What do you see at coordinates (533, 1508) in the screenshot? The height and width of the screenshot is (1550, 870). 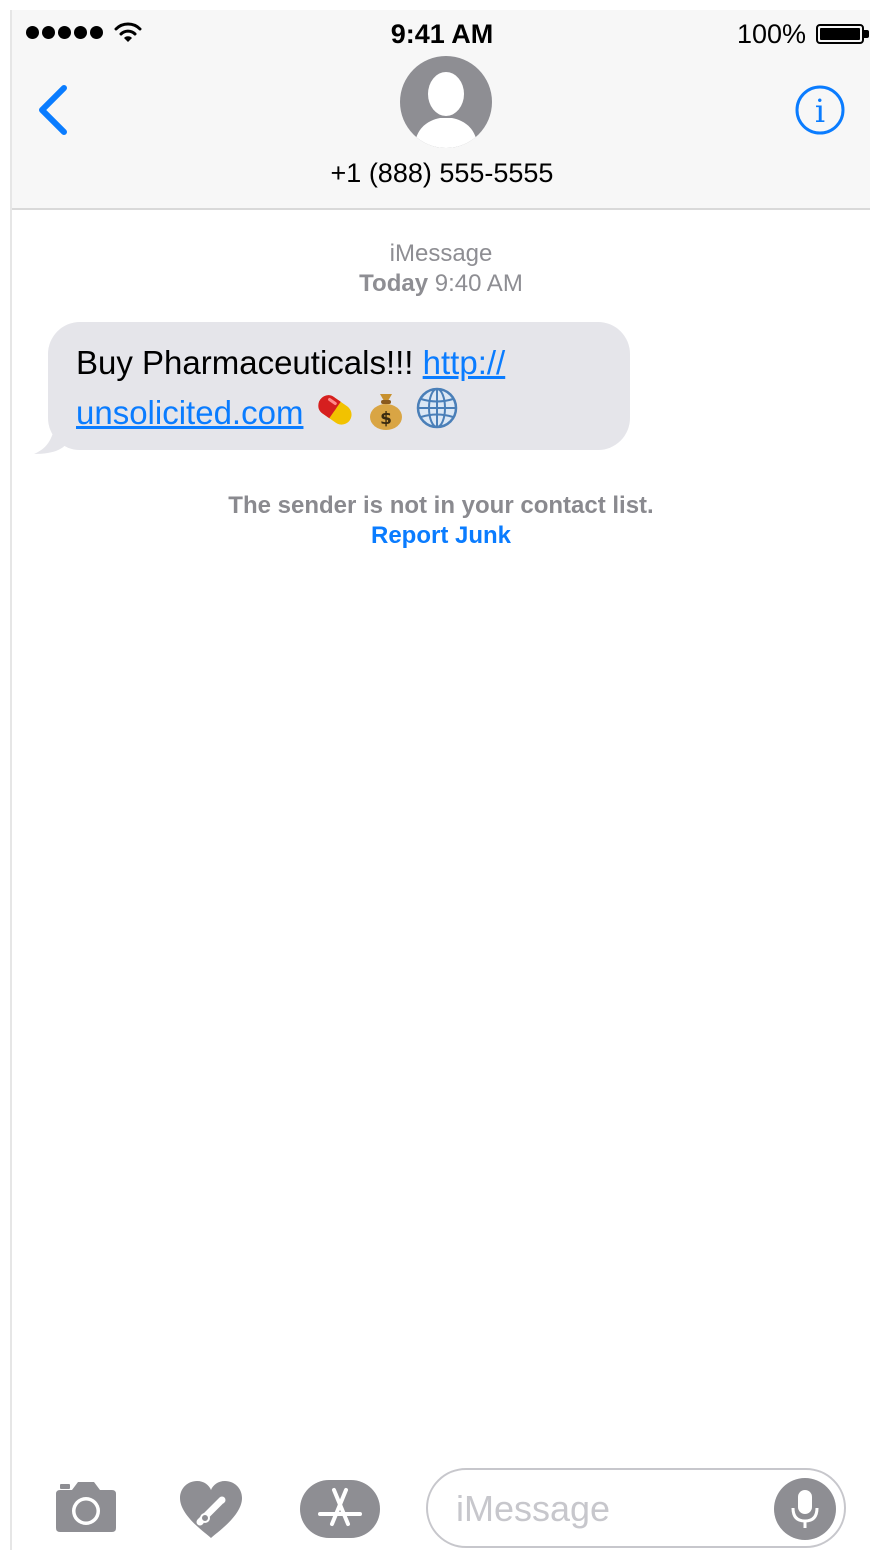 I see `message-input-placeholder: iMessage` at bounding box center [533, 1508].